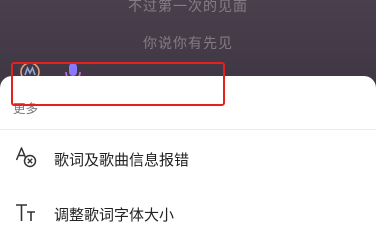 This screenshot has width=376, height=240. What do you see at coordinates (188, 7) in the screenshot?
I see `lyric-line: 不过第一次的见面` at bounding box center [188, 7].